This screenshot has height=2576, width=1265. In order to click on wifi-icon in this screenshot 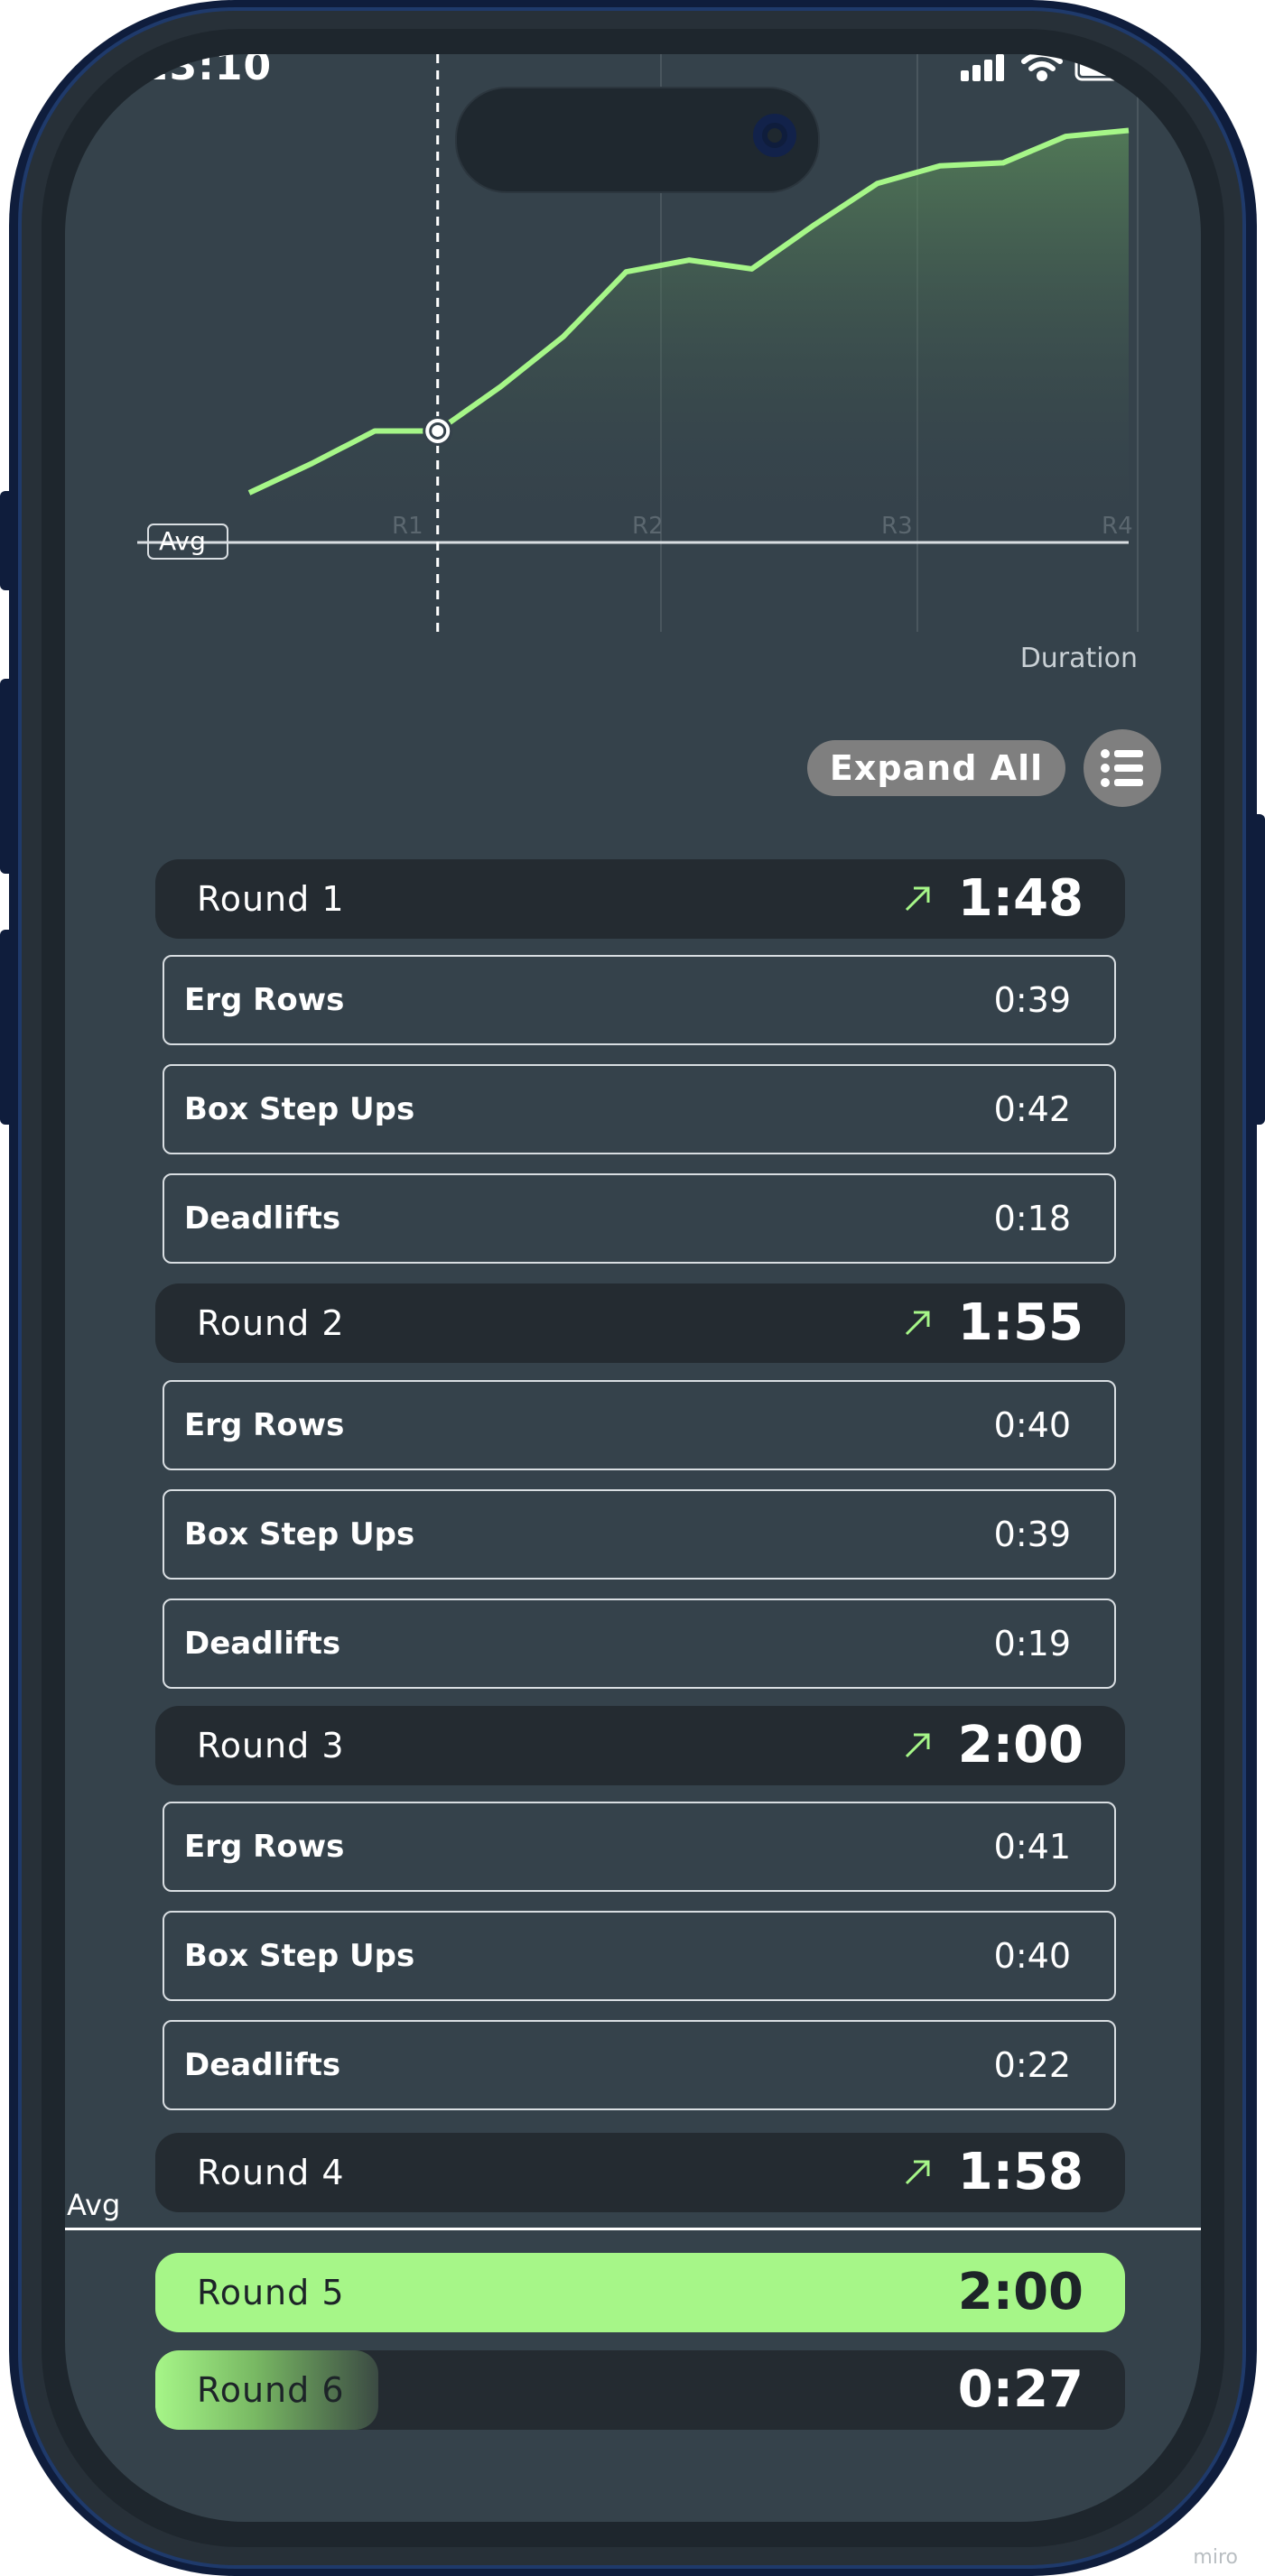, I will do `click(1042, 67)`.